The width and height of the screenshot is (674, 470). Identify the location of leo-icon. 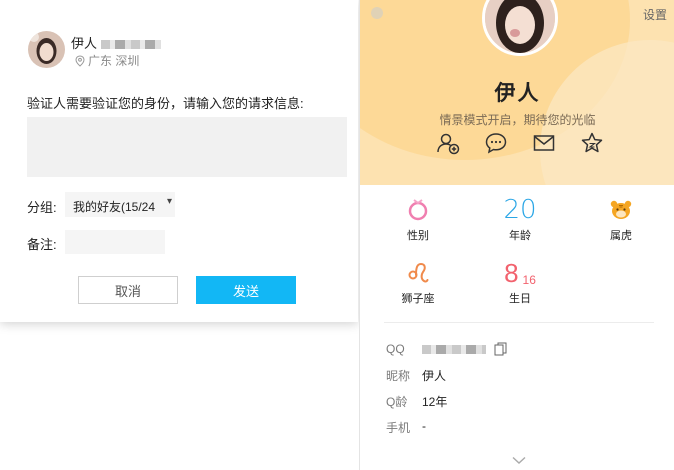
(418, 272).